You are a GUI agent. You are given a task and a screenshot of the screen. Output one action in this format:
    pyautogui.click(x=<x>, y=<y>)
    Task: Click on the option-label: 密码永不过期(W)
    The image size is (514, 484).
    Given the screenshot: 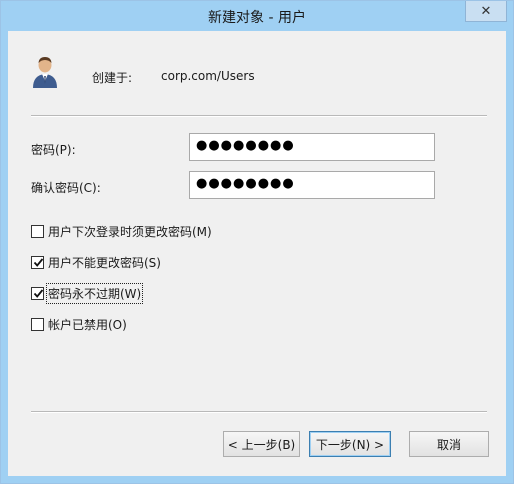 What is the action you would take?
    pyautogui.click(x=94, y=293)
    